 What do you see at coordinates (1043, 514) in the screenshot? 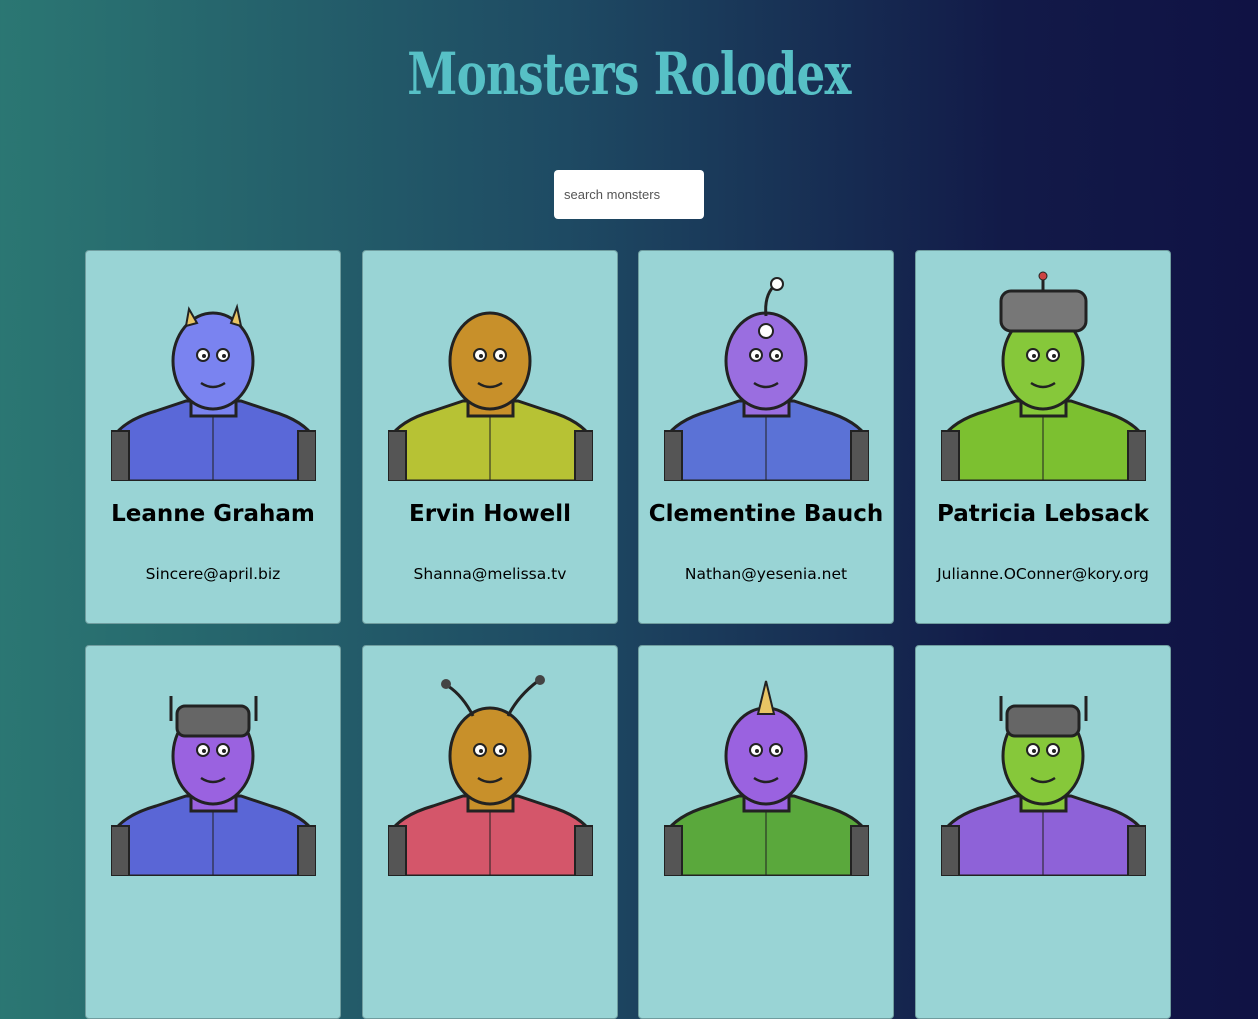
I see `monster-name: Patricia Lebsack` at bounding box center [1043, 514].